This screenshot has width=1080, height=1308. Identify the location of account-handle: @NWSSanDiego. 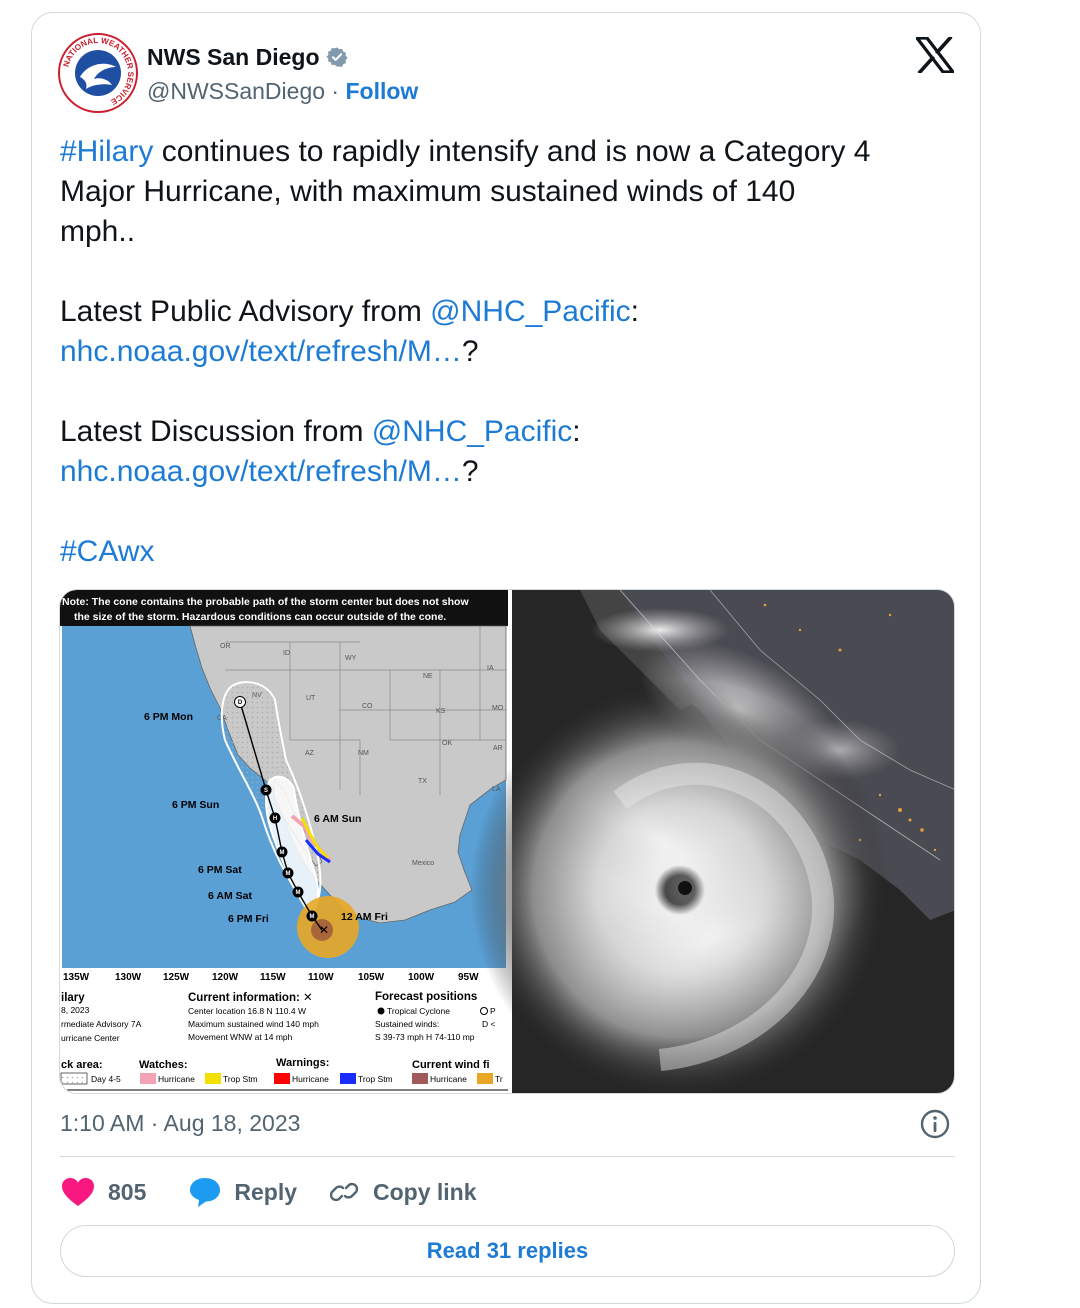
(236, 91).